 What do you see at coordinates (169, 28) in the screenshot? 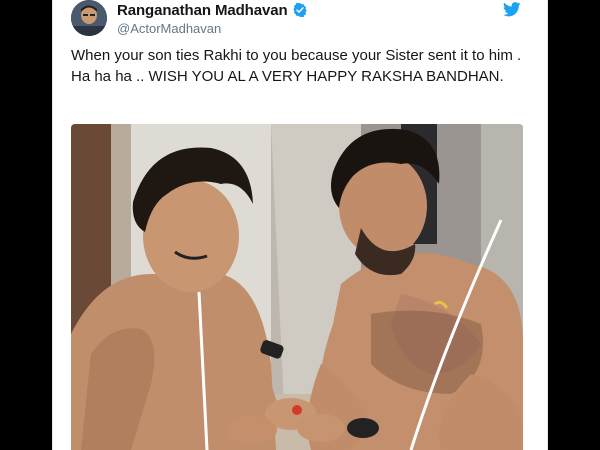
I see `author-handle: @ActorMadhavan` at bounding box center [169, 28].